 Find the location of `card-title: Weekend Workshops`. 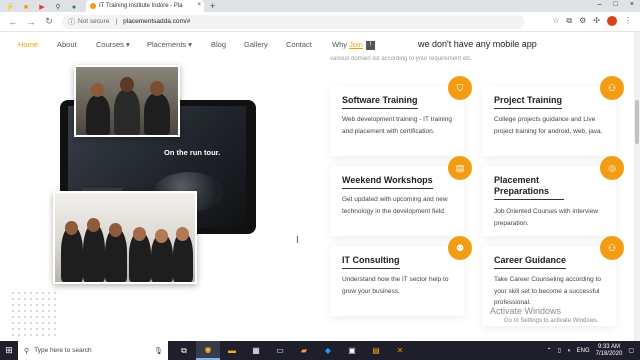

card-title: Weekend Workshops is located at coordinates (387, 182).